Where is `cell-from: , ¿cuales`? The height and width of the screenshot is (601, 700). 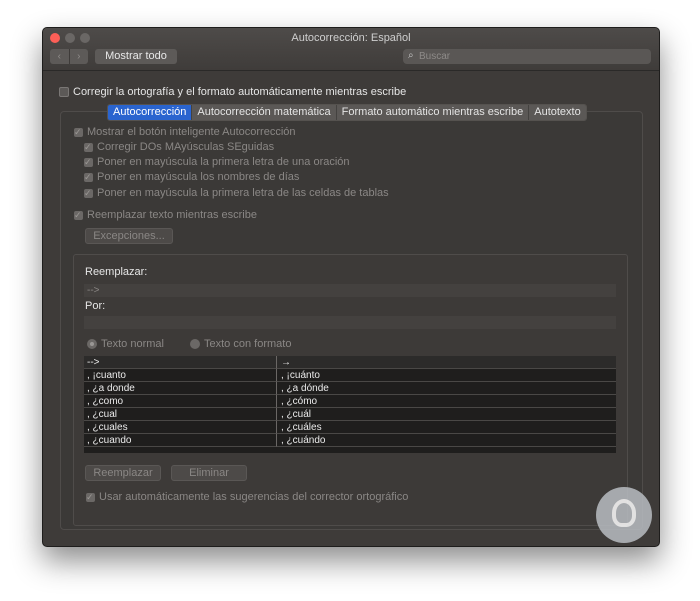 cell-from: , ¿cuales is located at coordinates (180, 427).